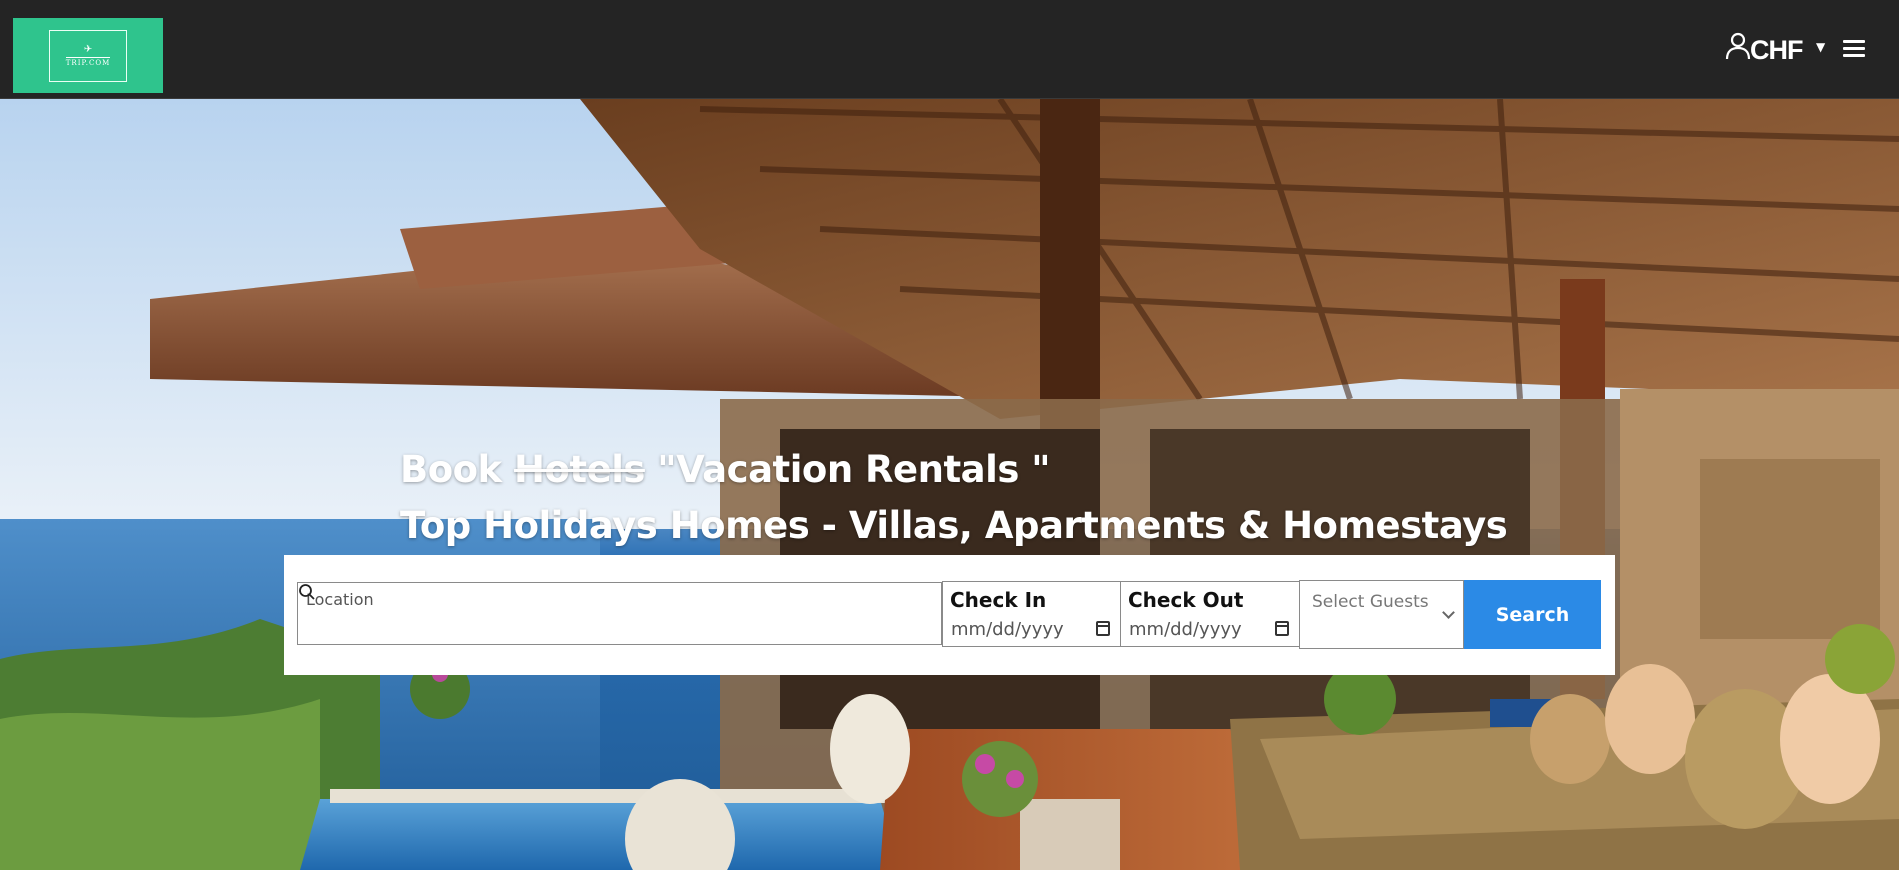  Describe the element at coordinates (847, 469) in the screenshot. I see `headline-rest: "Vacation Rentals "` at that location.